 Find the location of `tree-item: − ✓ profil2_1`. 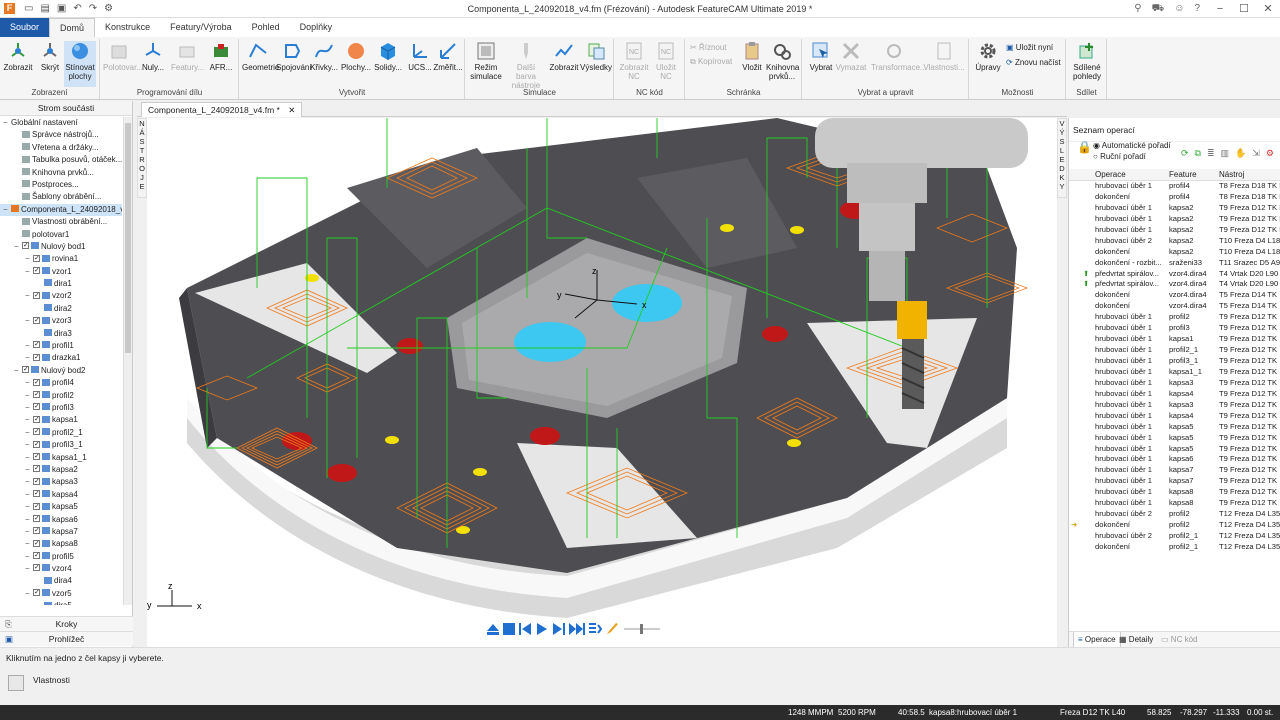

tree-item: − ✓ profil2_1 is located at coordinates (61, 433).